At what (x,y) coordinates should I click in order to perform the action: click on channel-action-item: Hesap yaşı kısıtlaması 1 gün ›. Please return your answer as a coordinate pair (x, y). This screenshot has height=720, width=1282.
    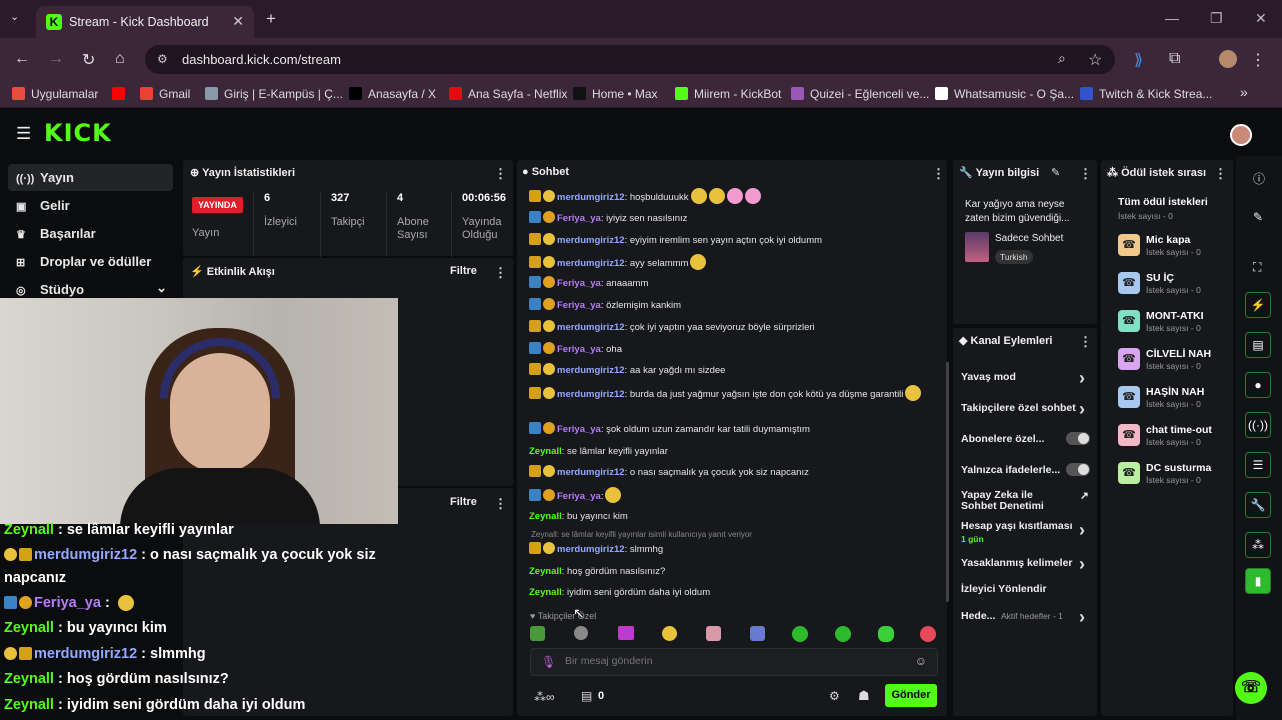
    Looking at the image, I should click on (1026, 532).